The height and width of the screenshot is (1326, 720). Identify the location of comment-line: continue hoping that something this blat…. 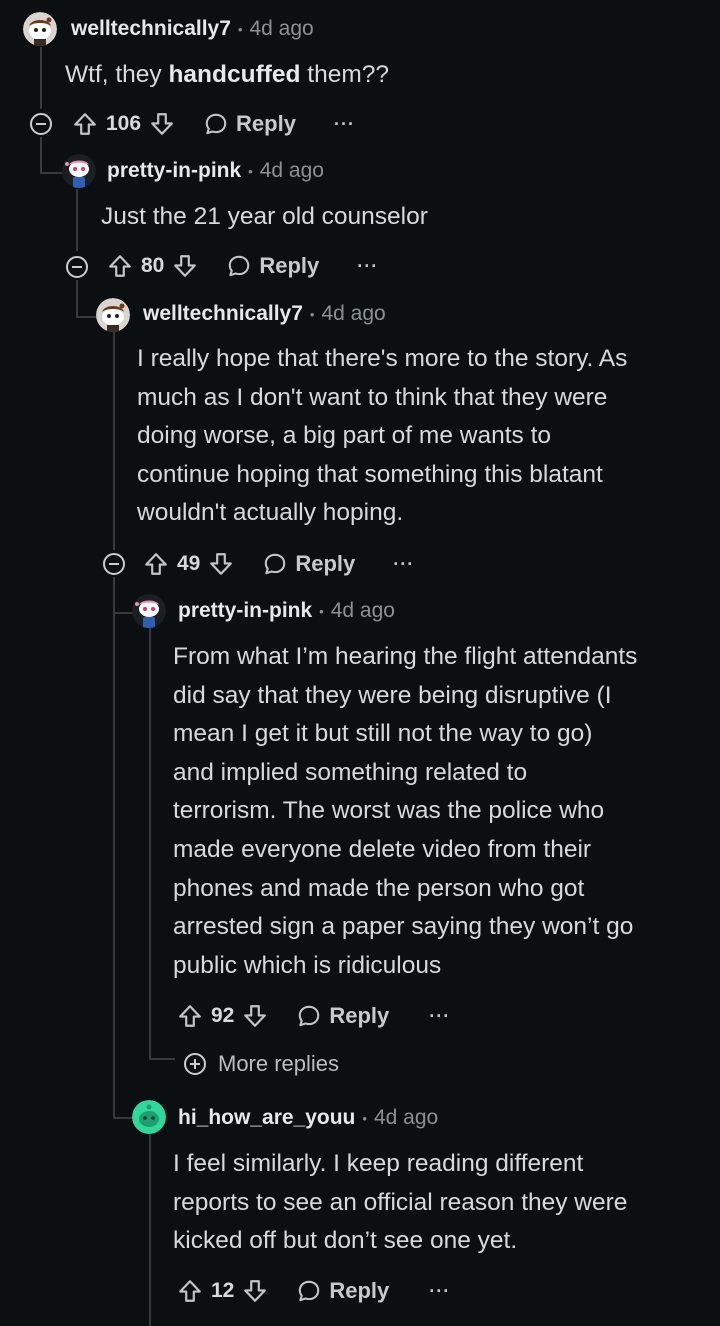
(370, 474).